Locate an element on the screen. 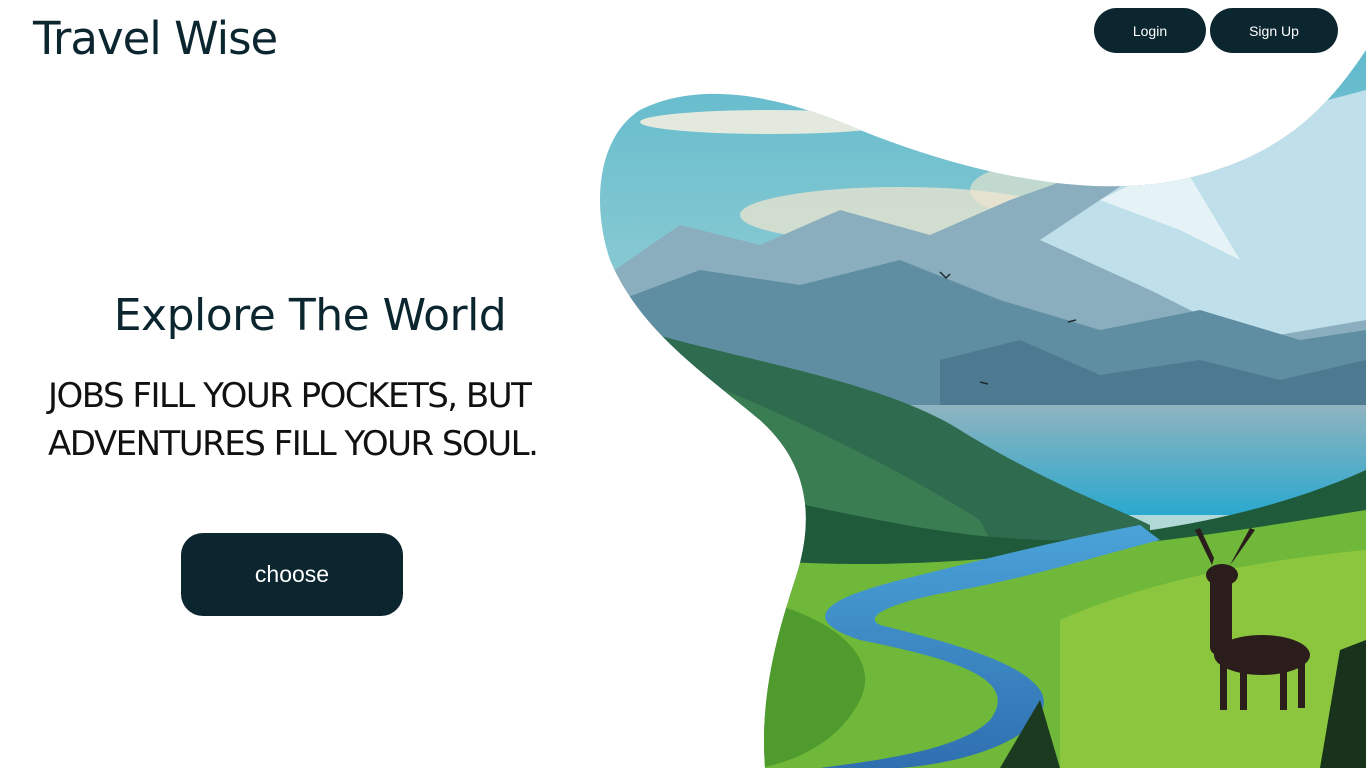 The image size is (1366, 768). signup-button: Sign Up is located at coordinates (1274, 30).